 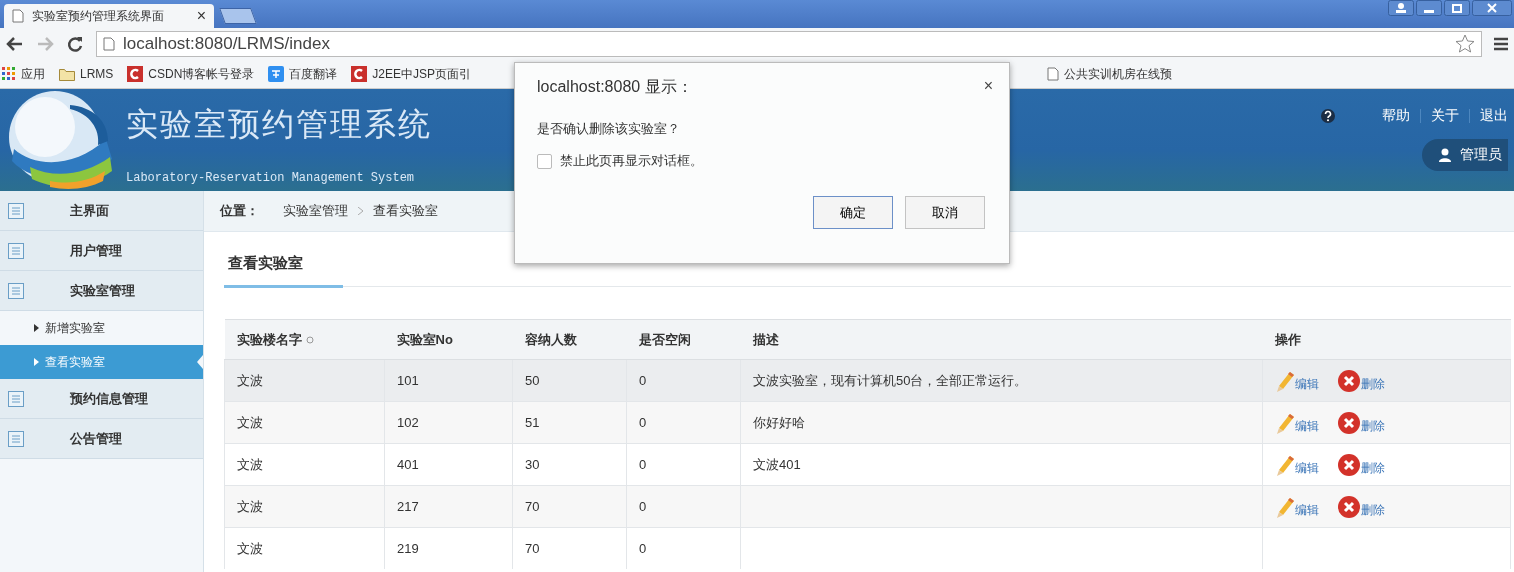 What do you see at coordinates (1109, 74) in the screenshot?
I see `bookmark: 公共实训机房在线预` at bounding box center [1109, 74].